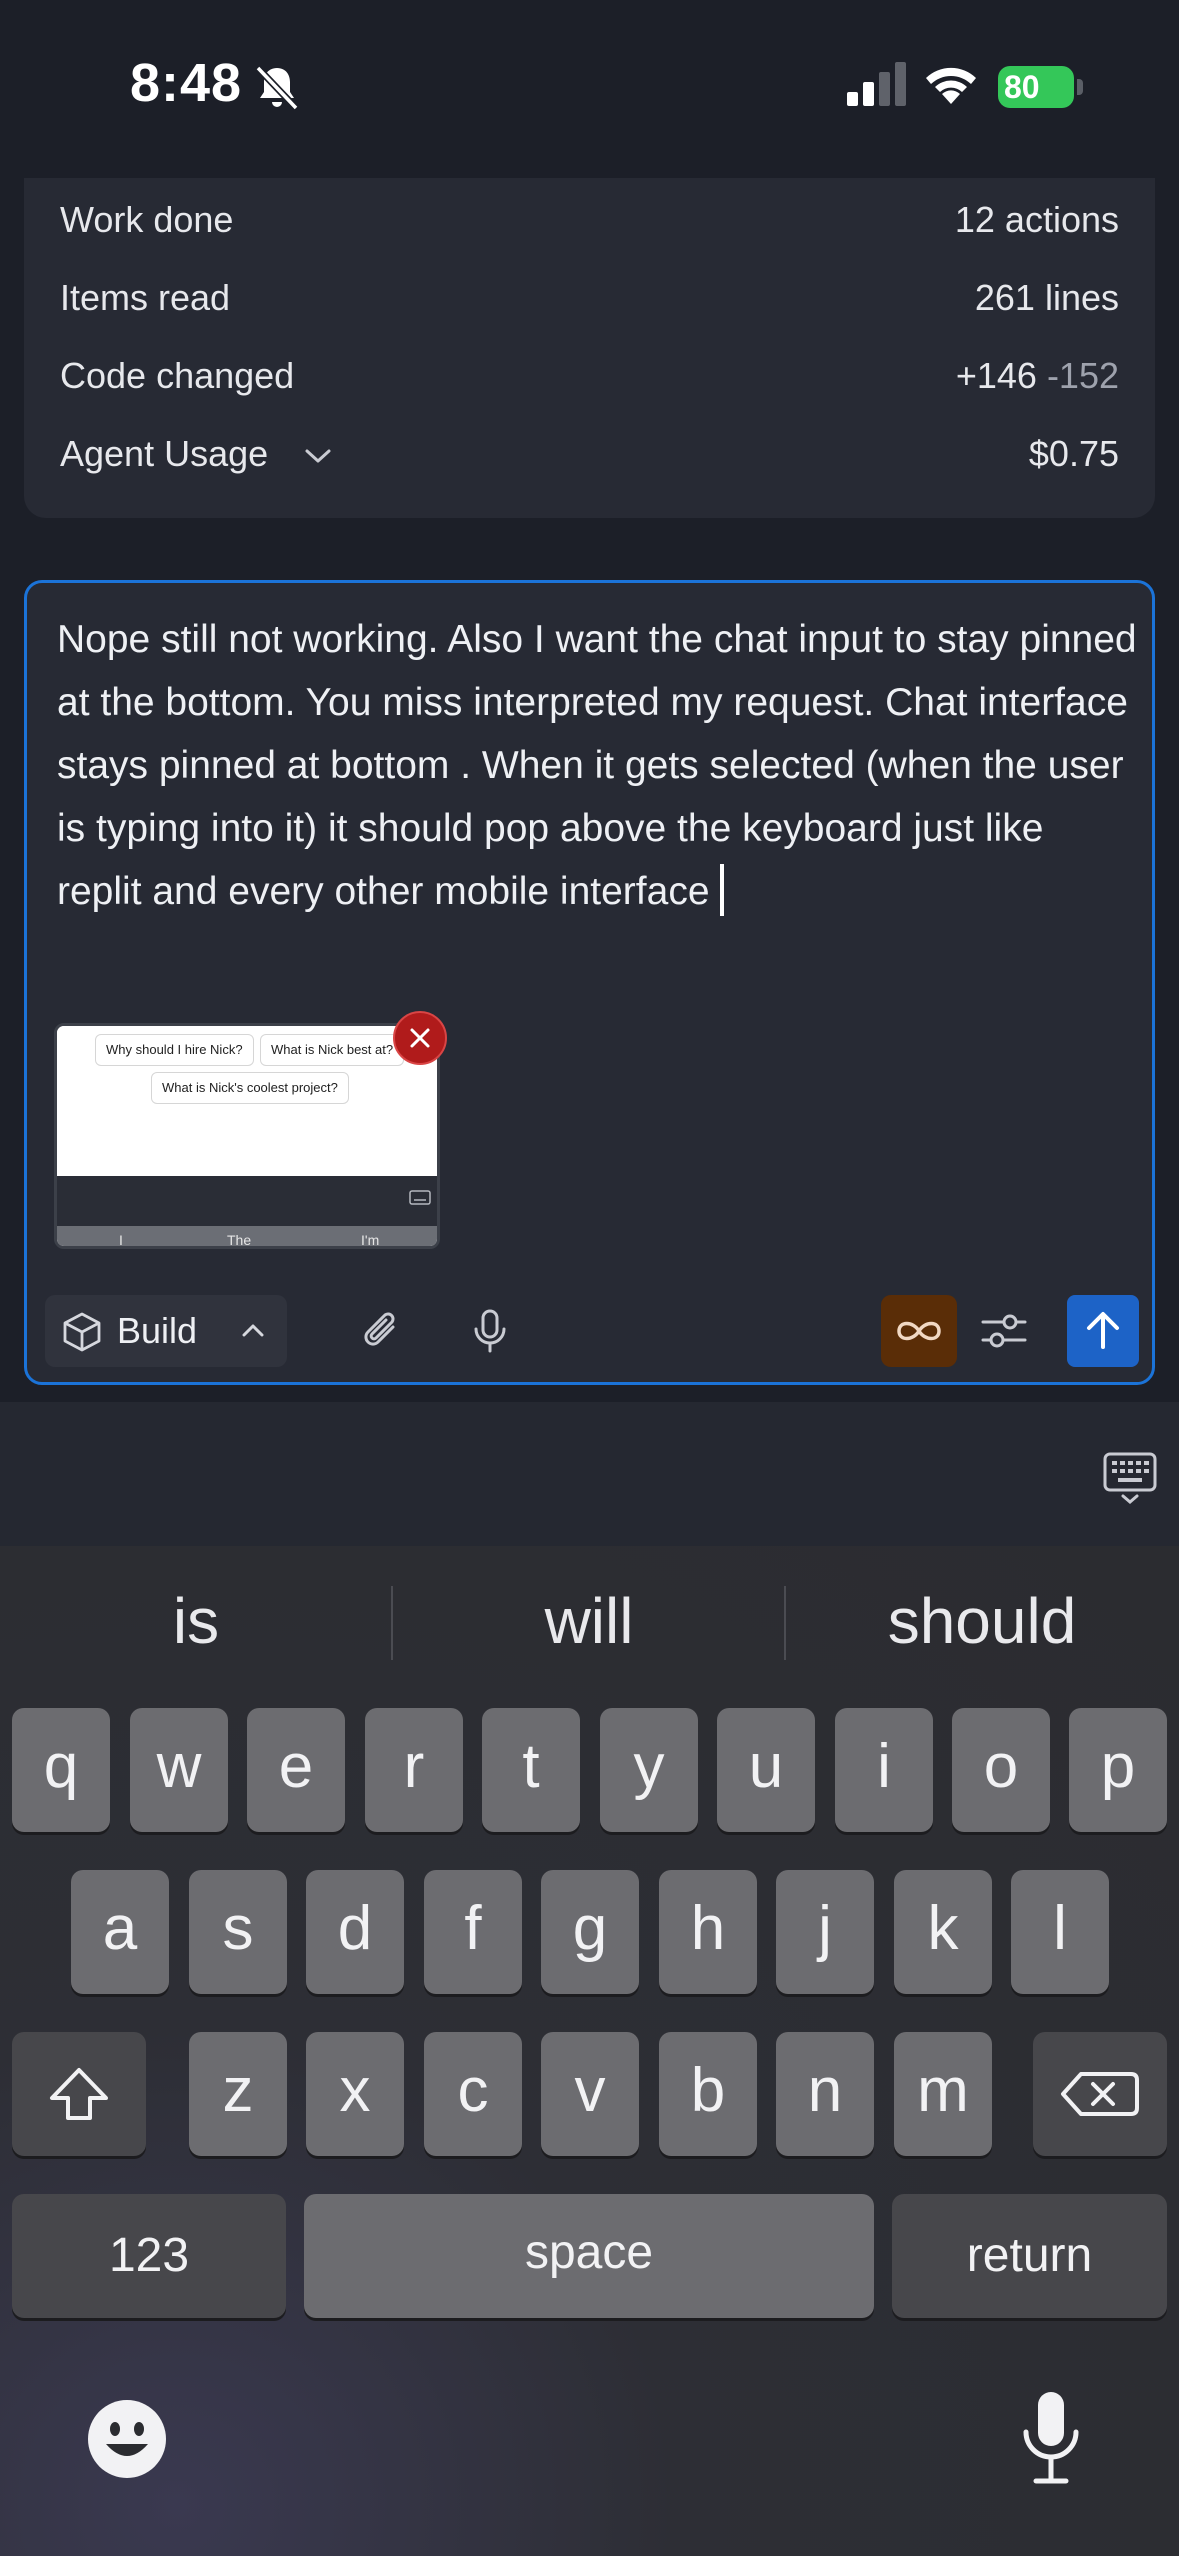 This screenshot has height=2556, width=1179. What do you see at coordinates (589, 454) in the screenshot?
I see `summary-row-agent-usage: Agent Usage $0.75` at bounding box center [589, 454].